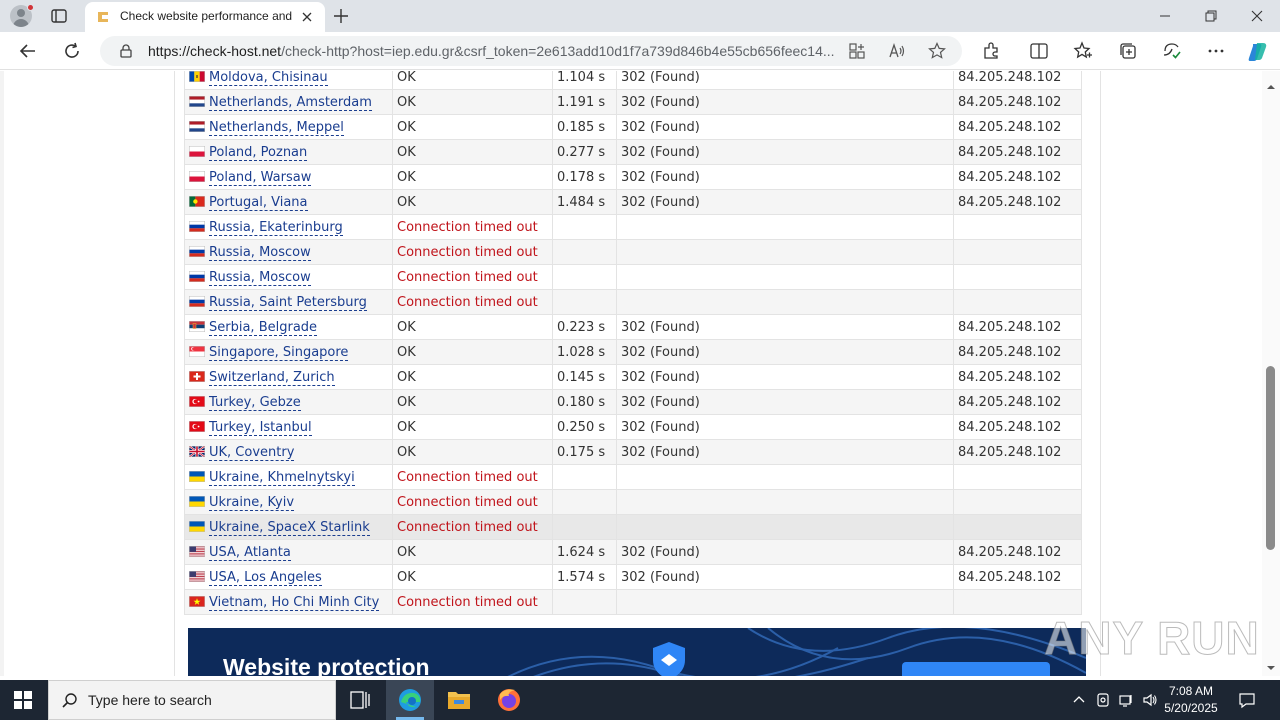  What do you see at coordinates (637, 652) in the screenshot?
I see `ad-banner: Website protection` at bounding box center [637, 652].